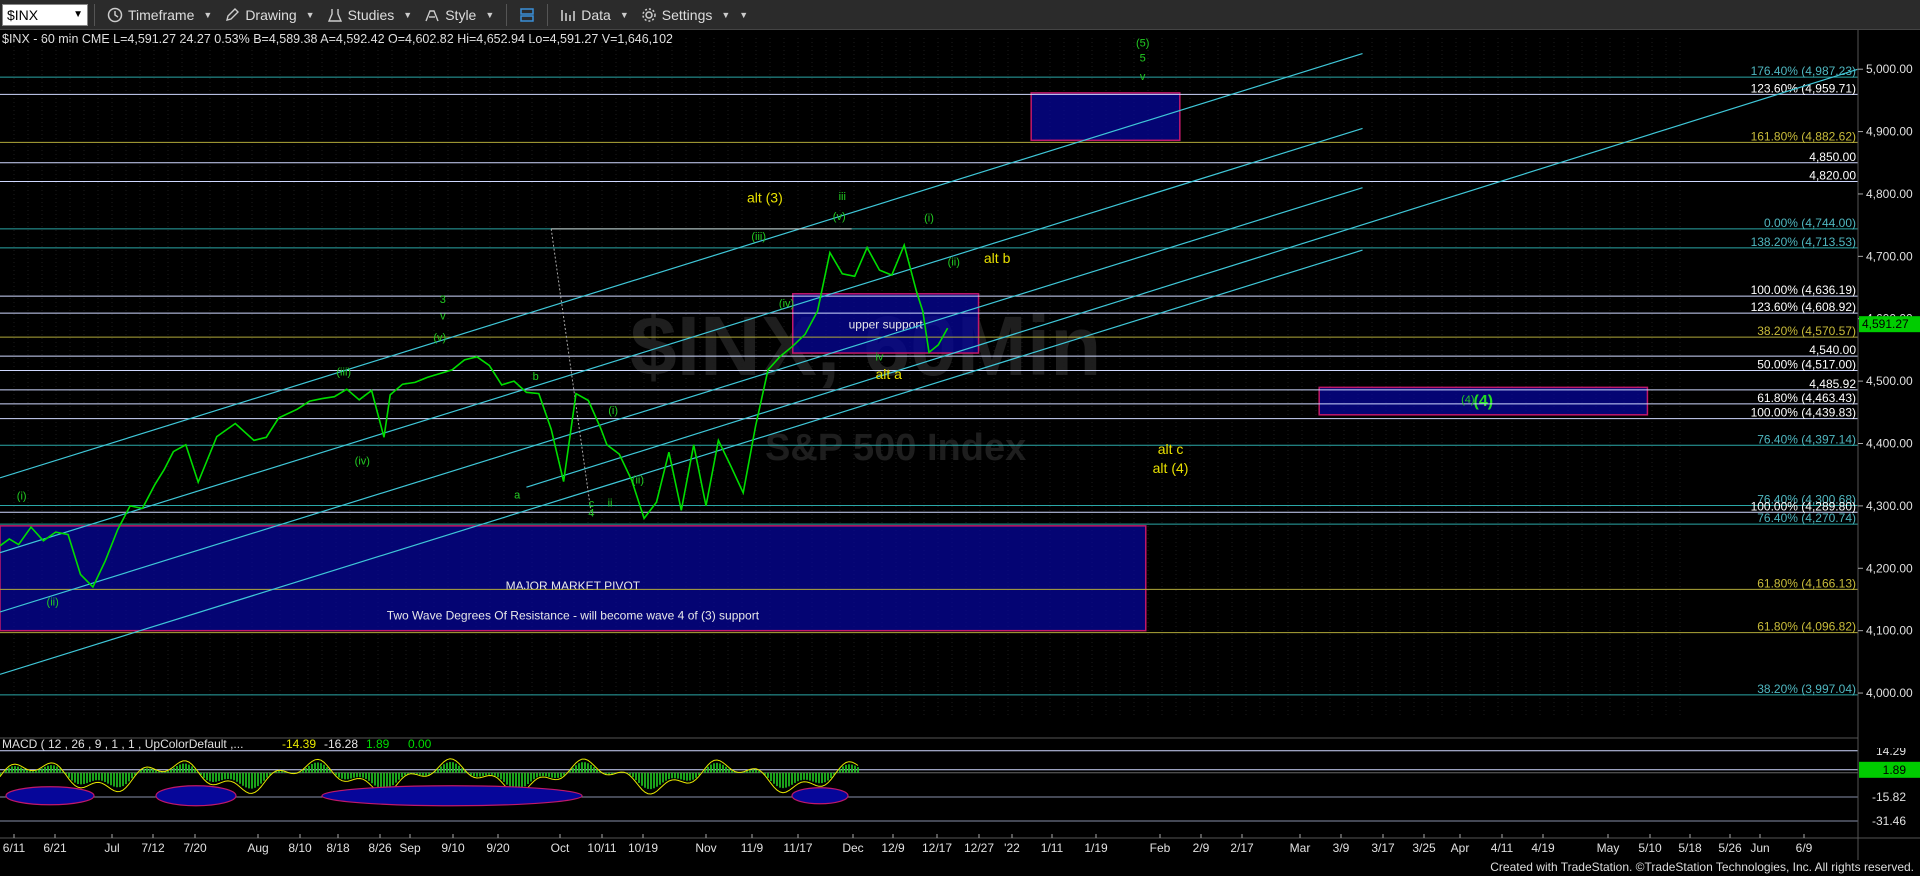 Image resolution: width=1920 pixels, height=876 pixels. Describe the element at coordinates (45, 14) in the screenshot. I see `symbol-input: $INX ▼` at that location.